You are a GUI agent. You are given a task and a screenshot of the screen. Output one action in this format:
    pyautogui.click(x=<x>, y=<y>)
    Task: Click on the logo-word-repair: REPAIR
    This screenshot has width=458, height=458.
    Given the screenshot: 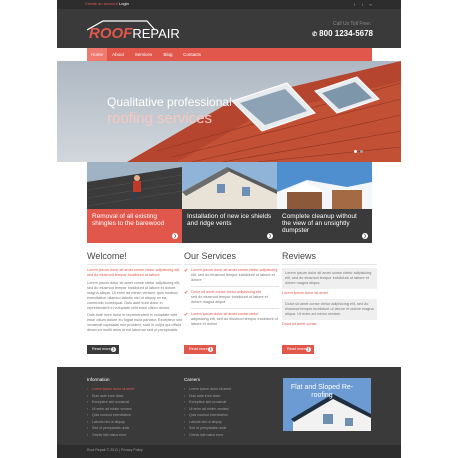 What is the action you would take?
    pyautogui.click(x=156, y=33)
    